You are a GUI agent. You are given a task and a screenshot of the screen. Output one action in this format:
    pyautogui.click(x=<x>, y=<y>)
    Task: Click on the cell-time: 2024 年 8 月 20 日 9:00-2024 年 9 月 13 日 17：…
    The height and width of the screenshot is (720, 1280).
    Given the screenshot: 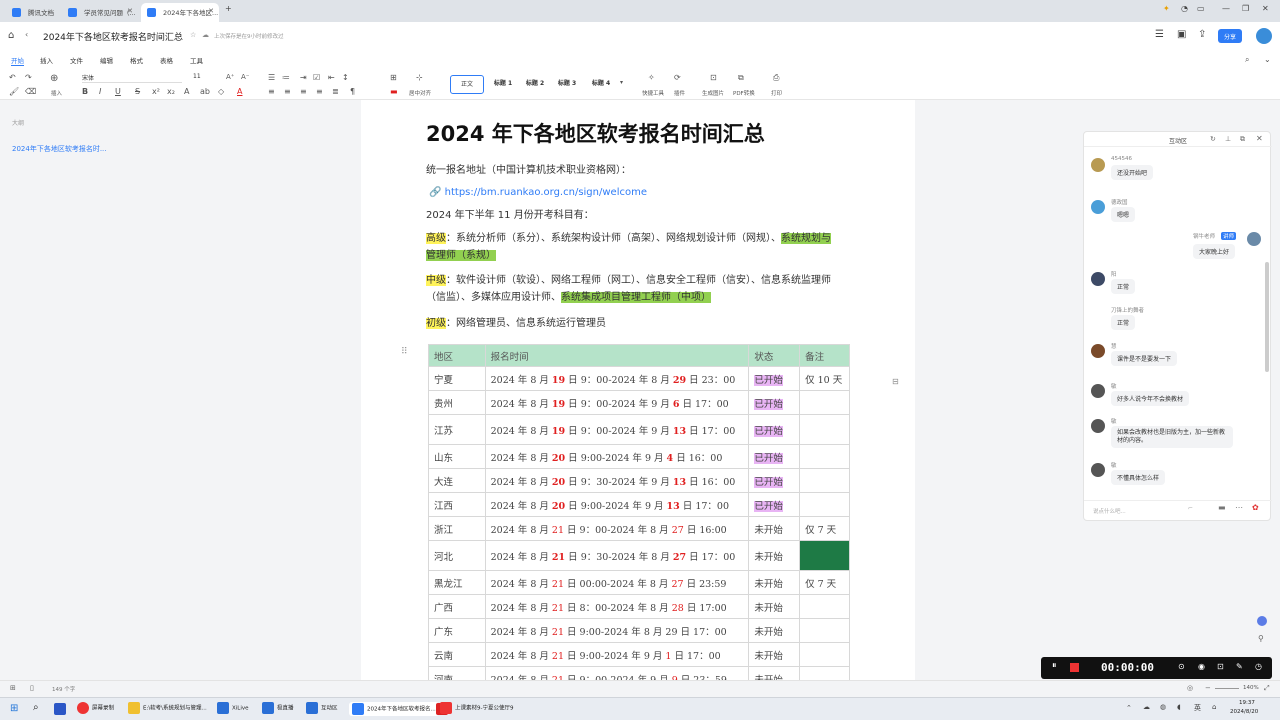 What is the action you would take?
    pyautogui.click(x=617, y=504)
    